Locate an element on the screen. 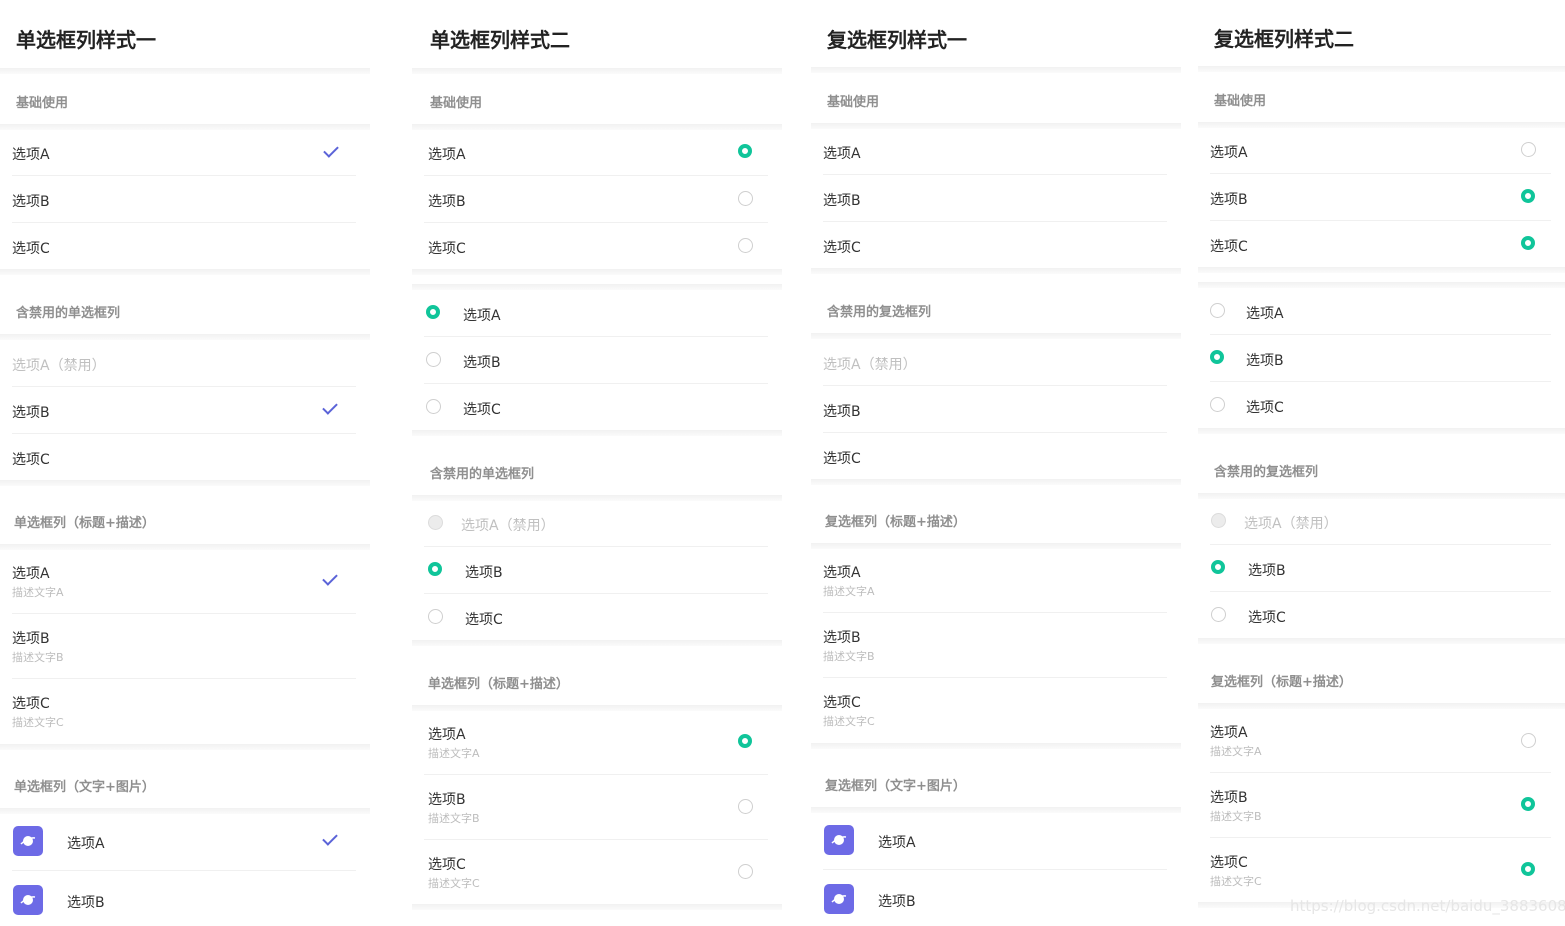  section-title: 含禁用的复选框列 is located at coordinates (1266, 472).